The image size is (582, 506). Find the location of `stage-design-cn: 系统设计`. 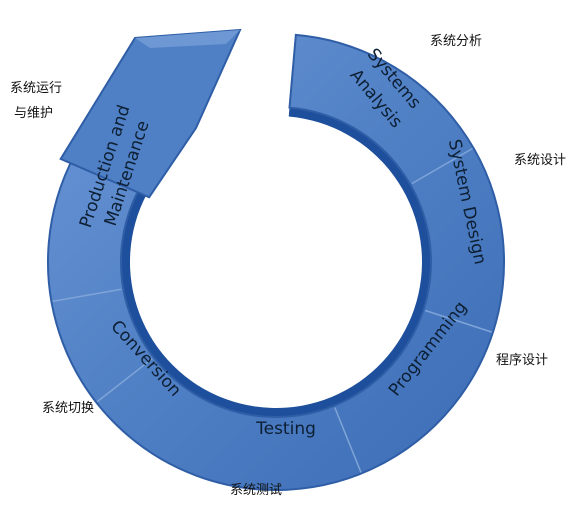

stage-design-cn: 系统设计 is located at coordinates (540, 160).